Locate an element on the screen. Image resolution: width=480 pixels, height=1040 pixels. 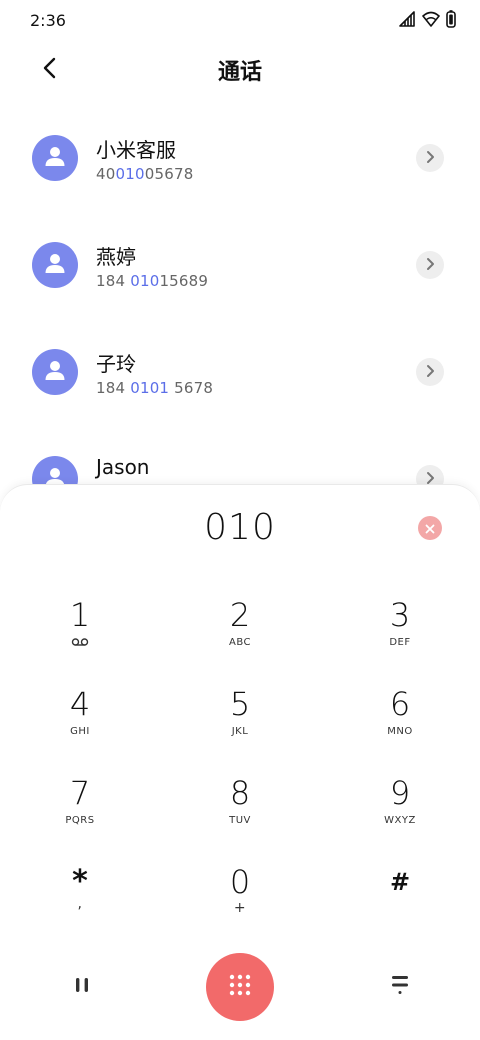
key-letters: GHI is located at coordinates (80, 731).